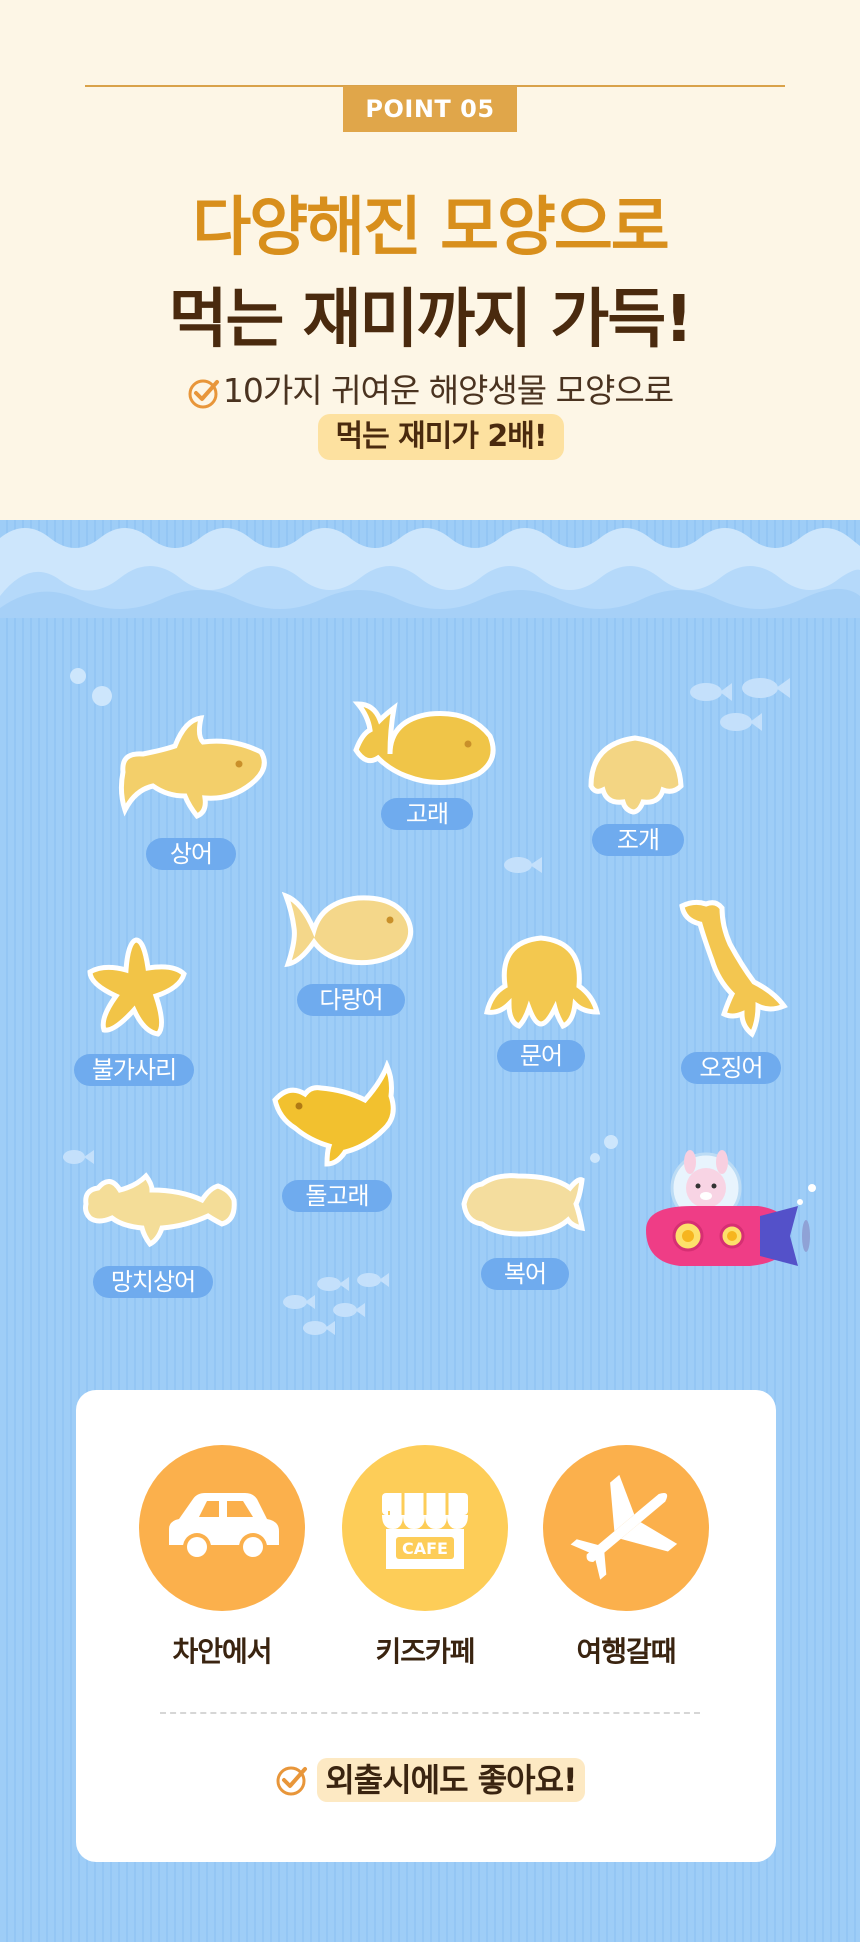 Image resolution: width=860 pixels, height=1942 pixels. I want to click on snack-label: 망치상어, so click(153, 1282).